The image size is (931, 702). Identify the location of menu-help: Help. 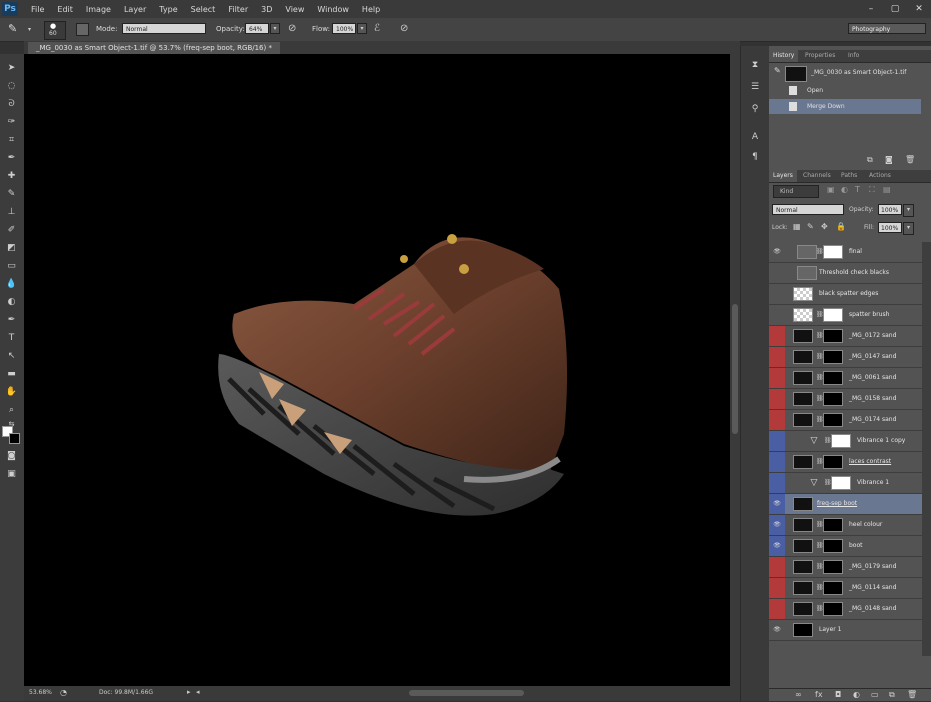
(371, 9).